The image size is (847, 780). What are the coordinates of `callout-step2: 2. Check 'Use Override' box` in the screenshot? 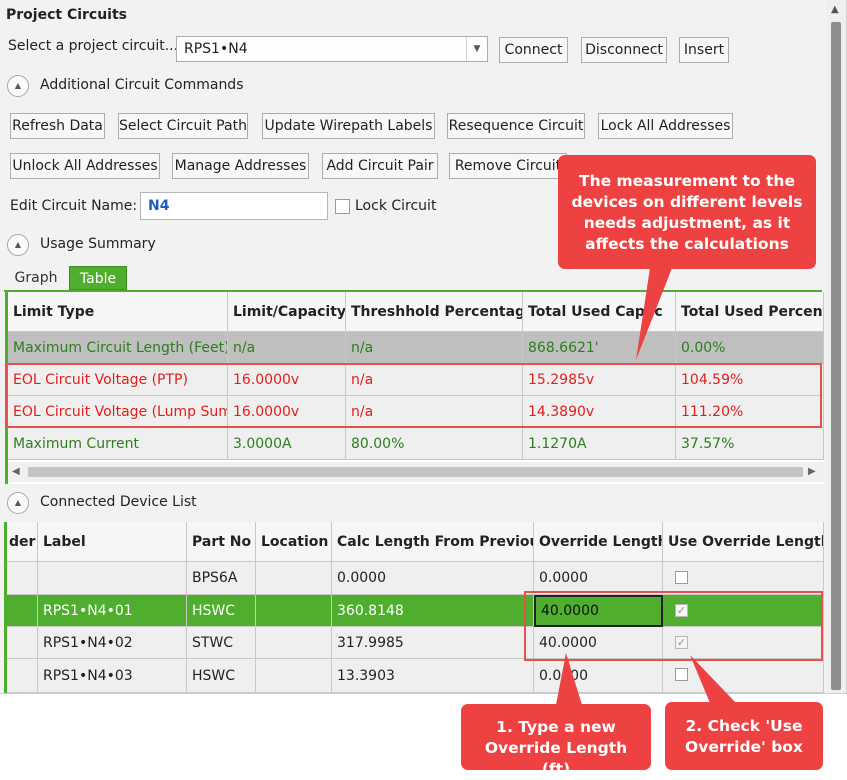 It's located at (744, 736).